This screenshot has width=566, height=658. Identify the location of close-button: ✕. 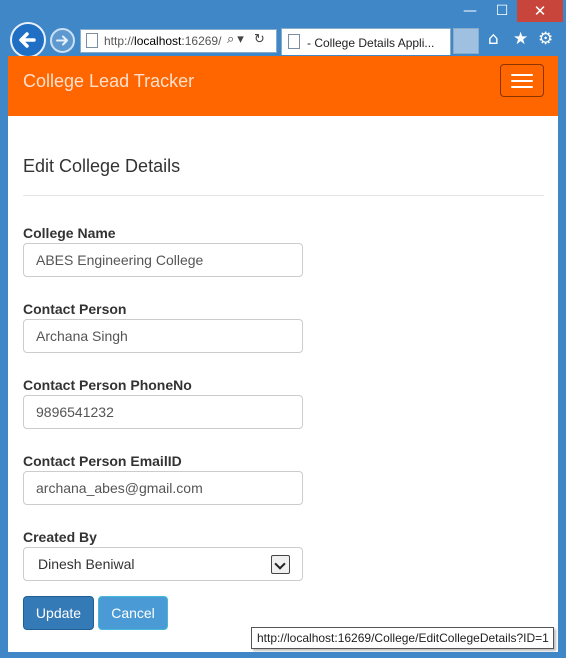
(540, 11).